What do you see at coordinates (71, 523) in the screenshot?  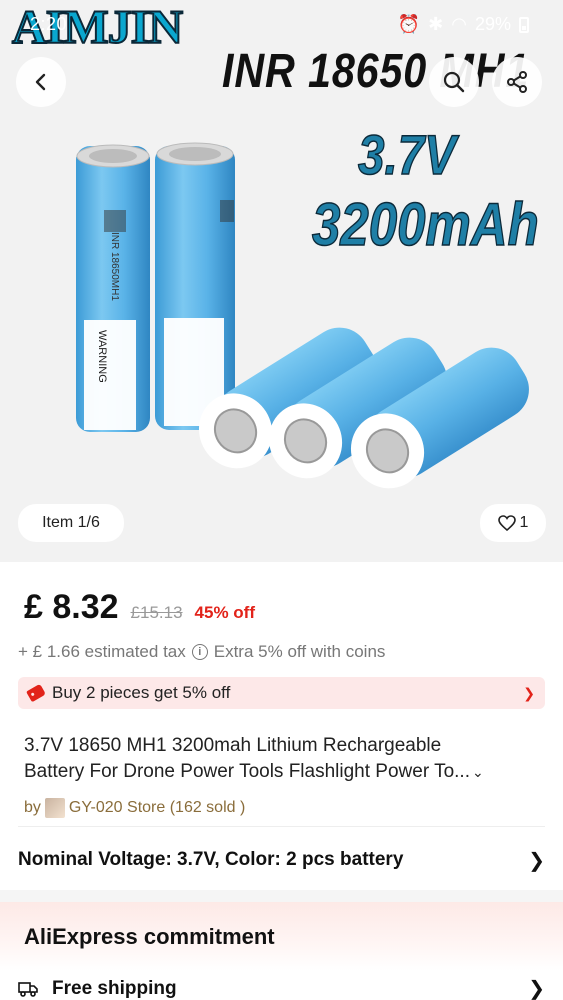 I see `image-counter: Item 1/6` at bounding box center [71, 523].